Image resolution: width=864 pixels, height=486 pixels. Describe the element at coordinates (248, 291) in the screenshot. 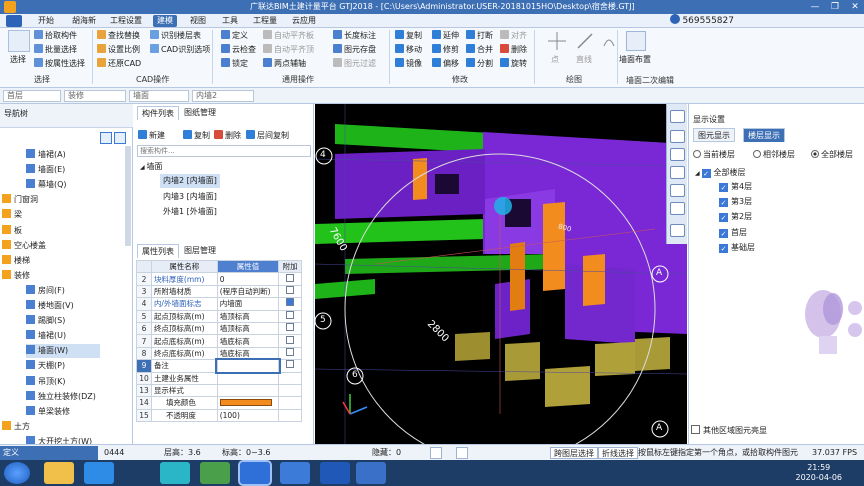

I see `property-value: (程序自动判断)` at that location.